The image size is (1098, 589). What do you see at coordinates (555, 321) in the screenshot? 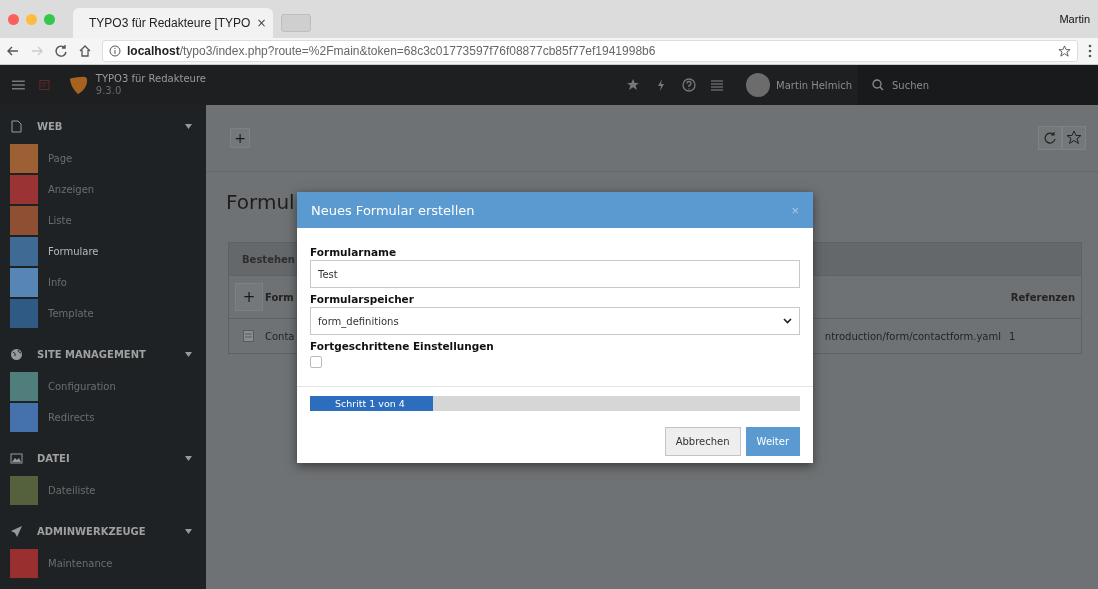
I see `select-field: form_definitions` at bounding box center [555, 321].